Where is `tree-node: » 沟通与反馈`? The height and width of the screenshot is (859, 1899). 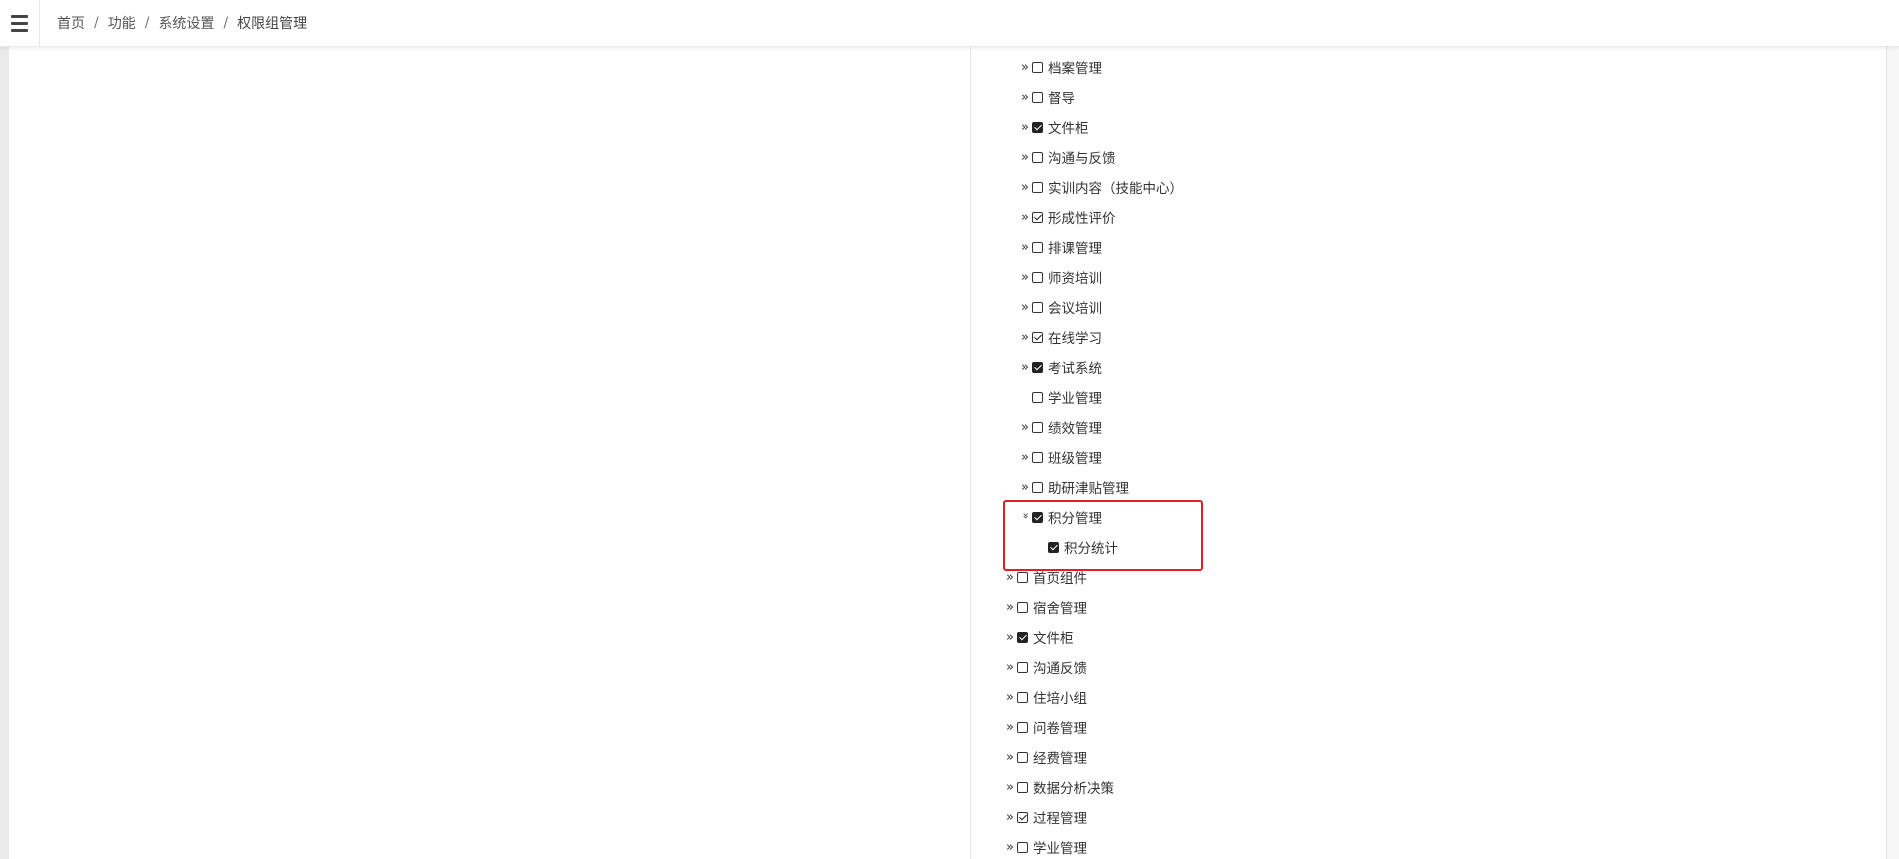
tree-node: » 沟通与反馈 is located at coordinates (1068, 157).